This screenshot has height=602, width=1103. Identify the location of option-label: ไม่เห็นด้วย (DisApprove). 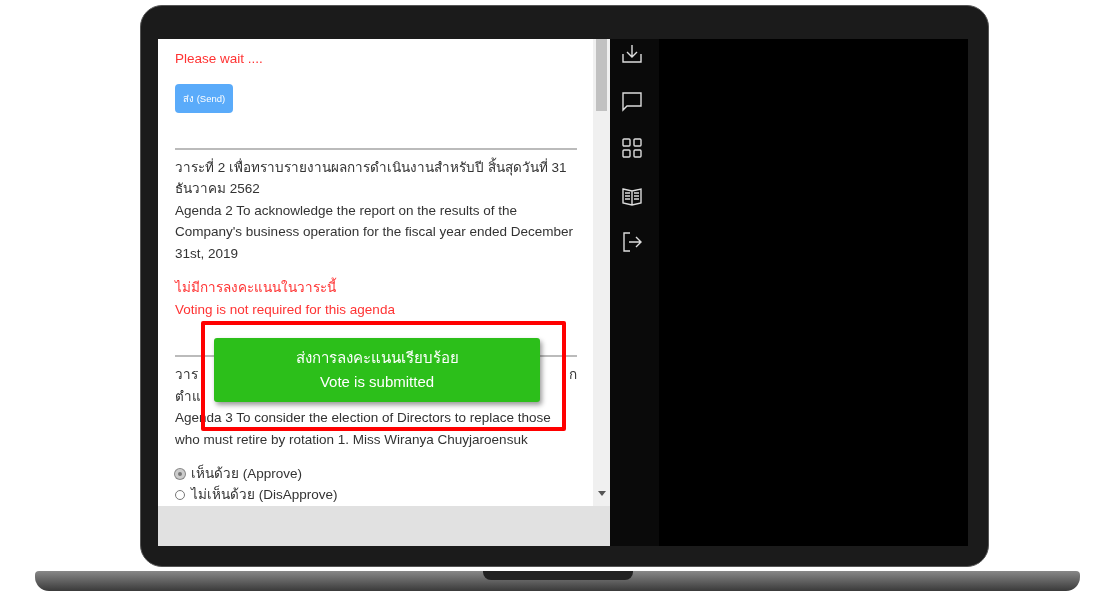
(264, 494).